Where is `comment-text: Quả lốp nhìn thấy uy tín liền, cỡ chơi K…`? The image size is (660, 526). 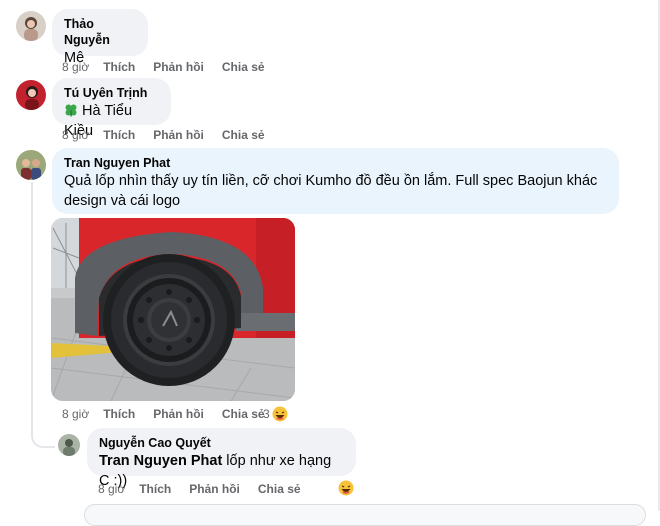
comment-text: Quả lốp nhìn thấy uy tín liền, cỡ chơi K… is located at coordinates (331, 181).